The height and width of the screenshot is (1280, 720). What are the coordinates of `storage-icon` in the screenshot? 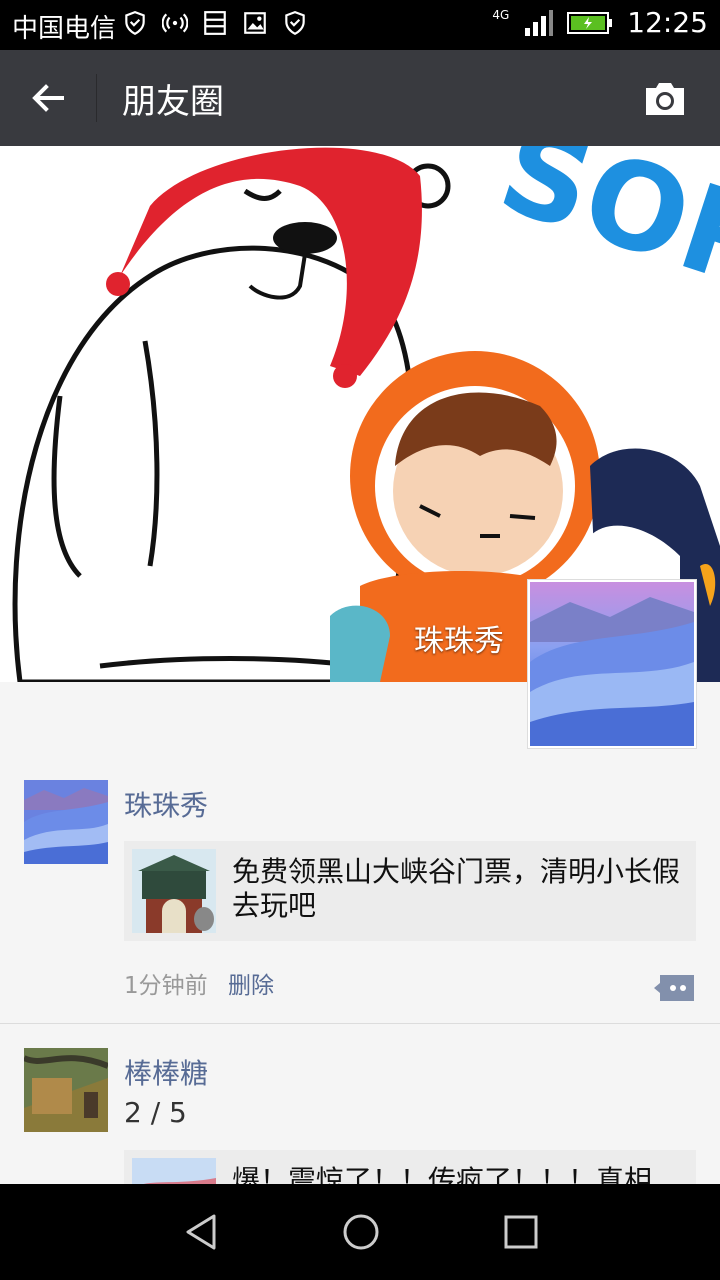 It's located at (215, 23).